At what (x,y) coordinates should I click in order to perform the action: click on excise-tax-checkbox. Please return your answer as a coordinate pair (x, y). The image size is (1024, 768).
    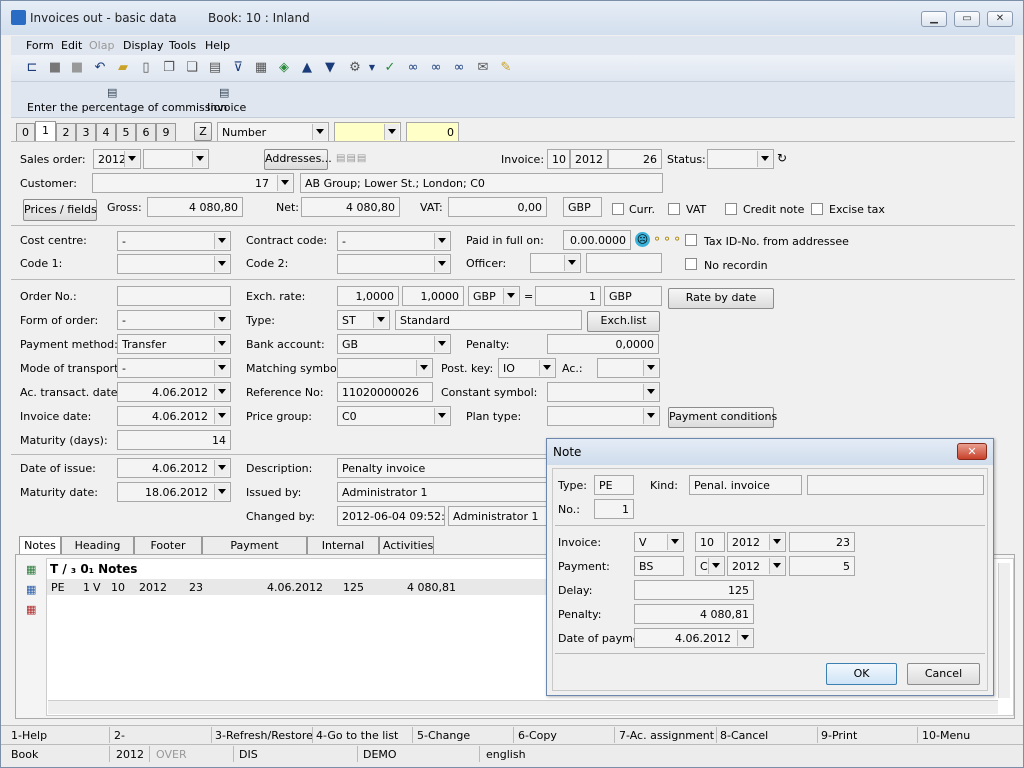
    Looking at the image, I should click on (817, 209).